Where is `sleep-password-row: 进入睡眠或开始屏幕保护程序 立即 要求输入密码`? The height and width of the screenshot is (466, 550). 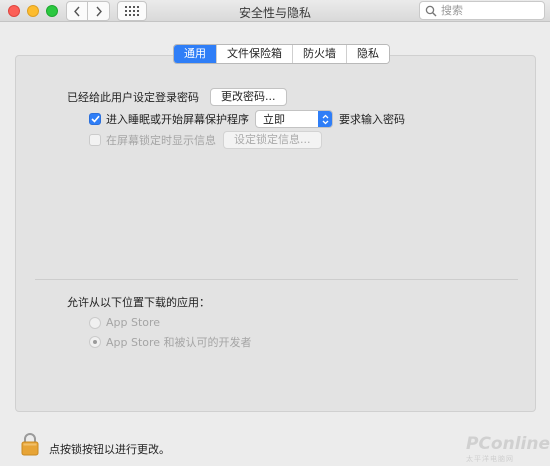
sleep-password-row: 进入睡眠或开始屏幕保护程序 立即 要求输入密码 is located at coordinates (247, 119).